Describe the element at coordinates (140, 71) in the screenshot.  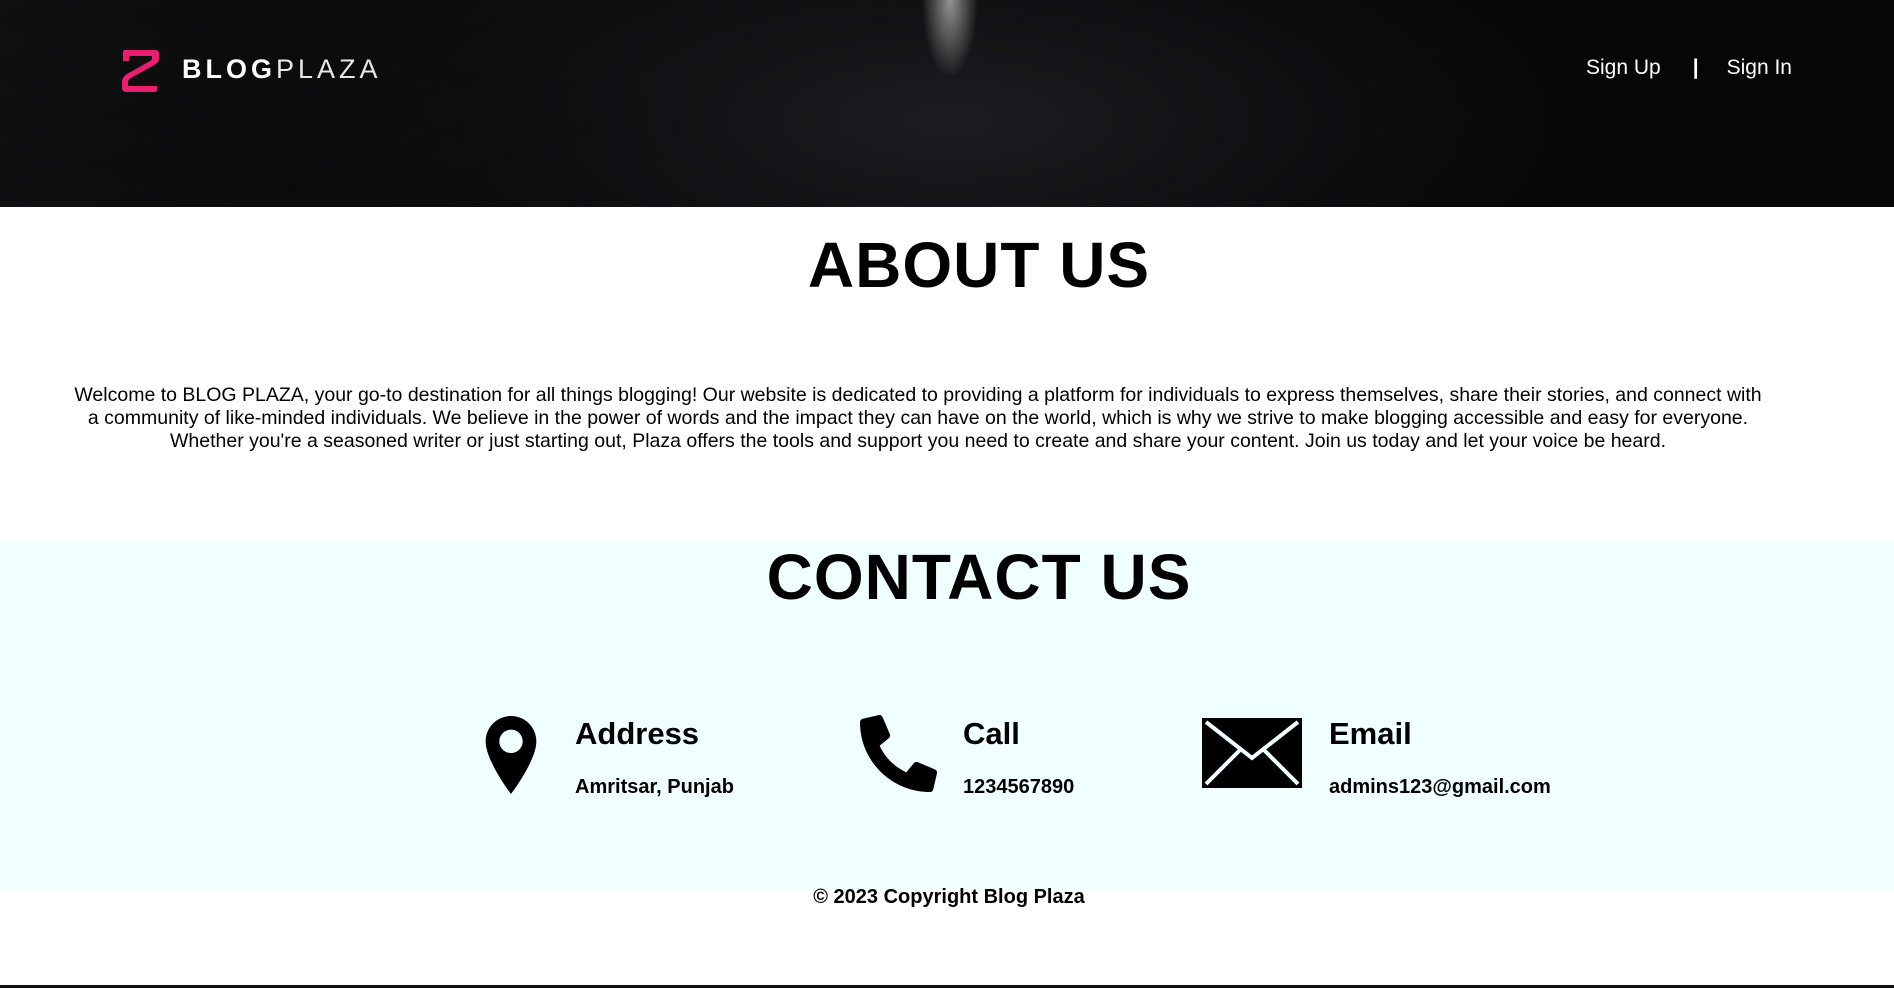
I see `logo-mark-icon` at that location.